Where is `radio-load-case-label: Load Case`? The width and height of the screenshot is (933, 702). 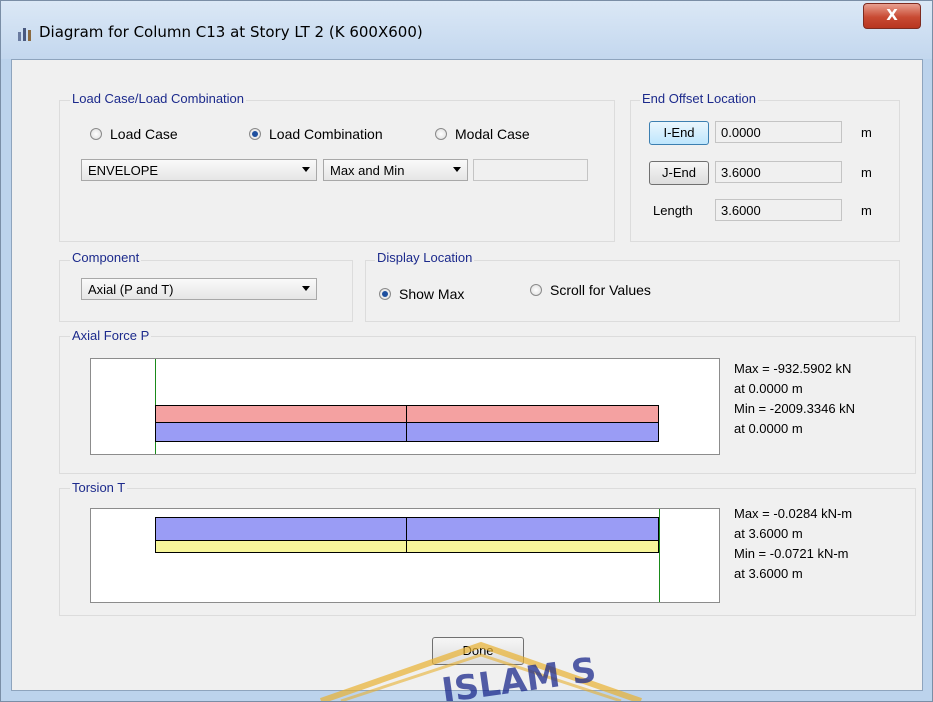
radio-load-case-label: Load Case is located at coordinates (144, 134).